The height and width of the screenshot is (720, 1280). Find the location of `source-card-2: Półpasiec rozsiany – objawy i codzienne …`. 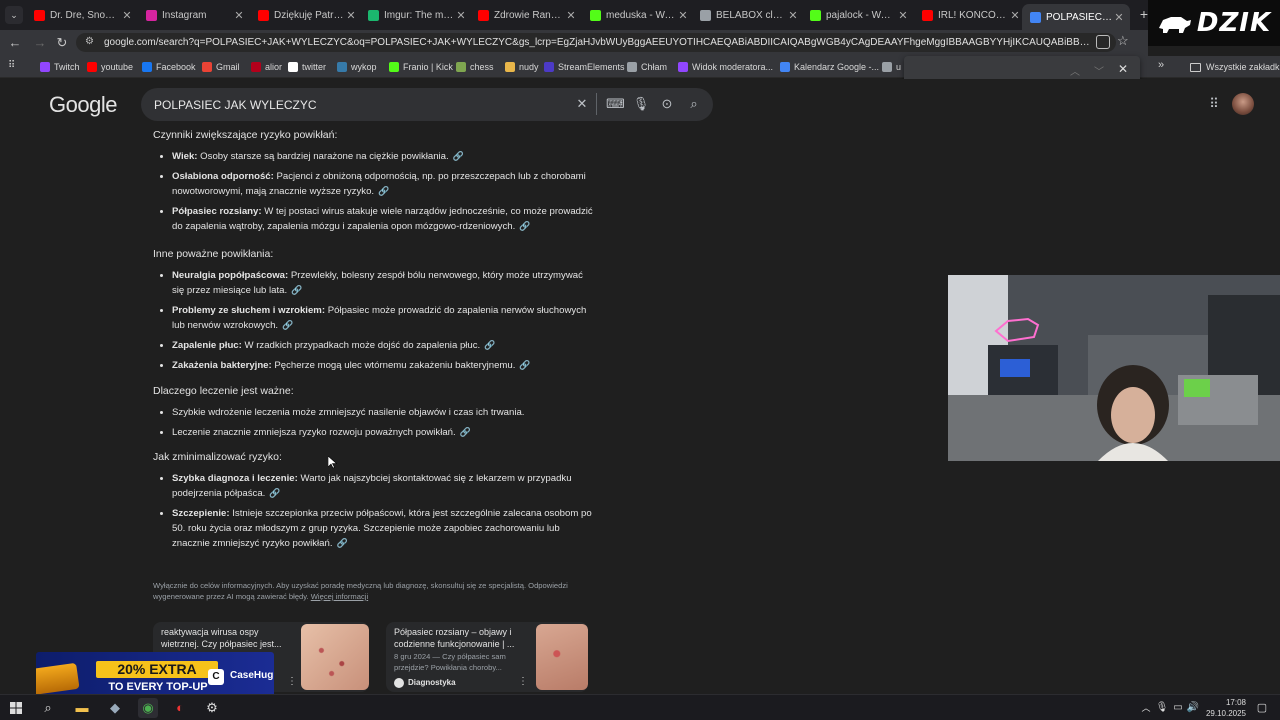

source-card-2: Półpasiec rozsiany – objawy i codzienne … is located at coordinates (487, 657).